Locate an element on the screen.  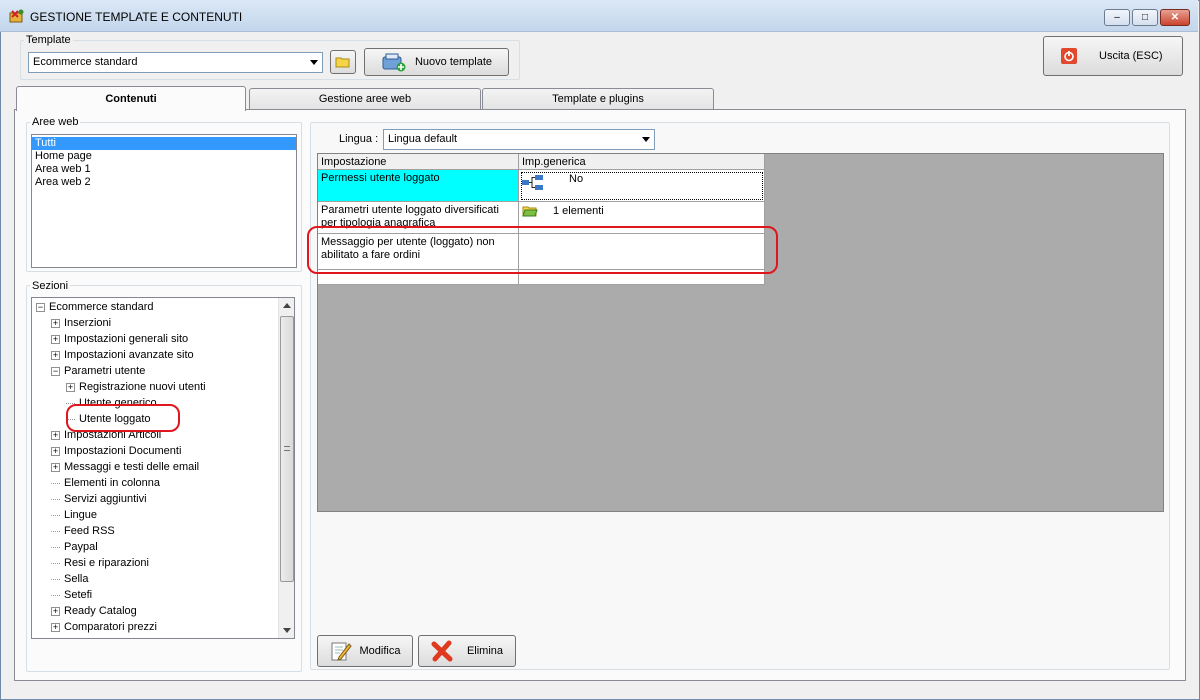
delete-x-icon is located at coordinates (442, 651).